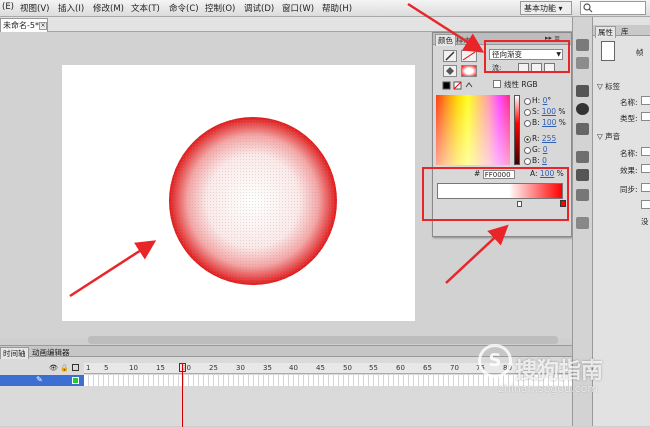  What do you see at coordinates (605, 32) in the screenshot?
I see `tab-properties: 属性` at bounding box center [605, 32].